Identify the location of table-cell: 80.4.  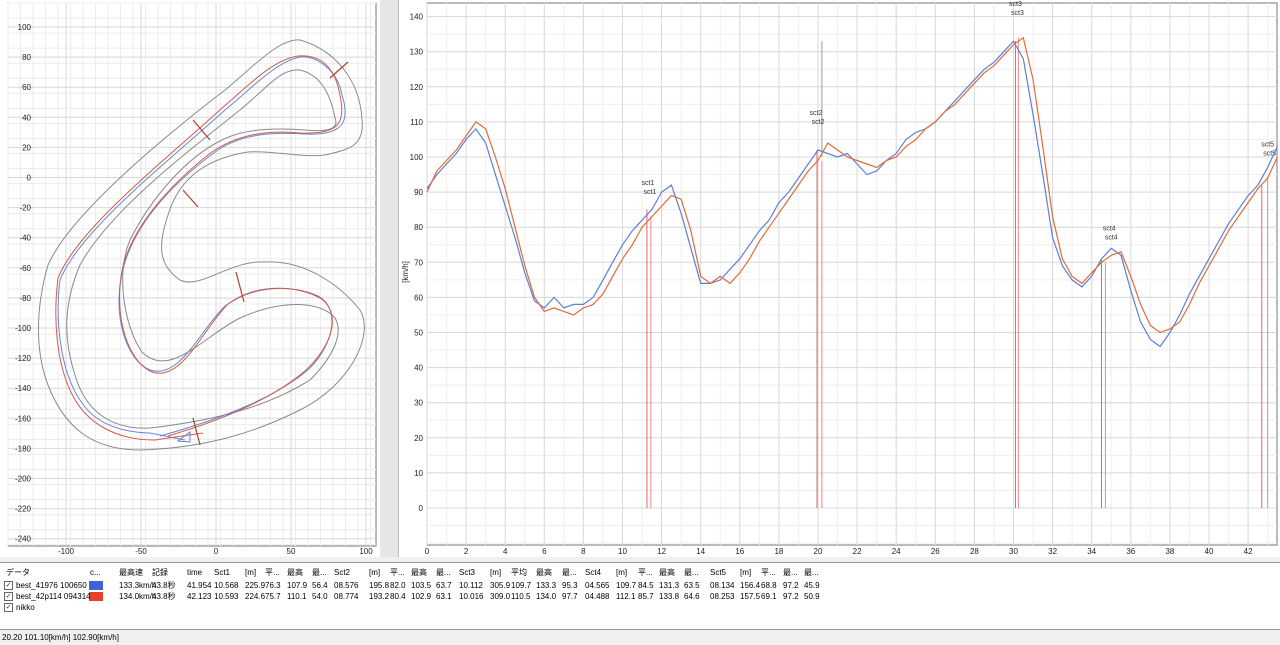
(398, 596).